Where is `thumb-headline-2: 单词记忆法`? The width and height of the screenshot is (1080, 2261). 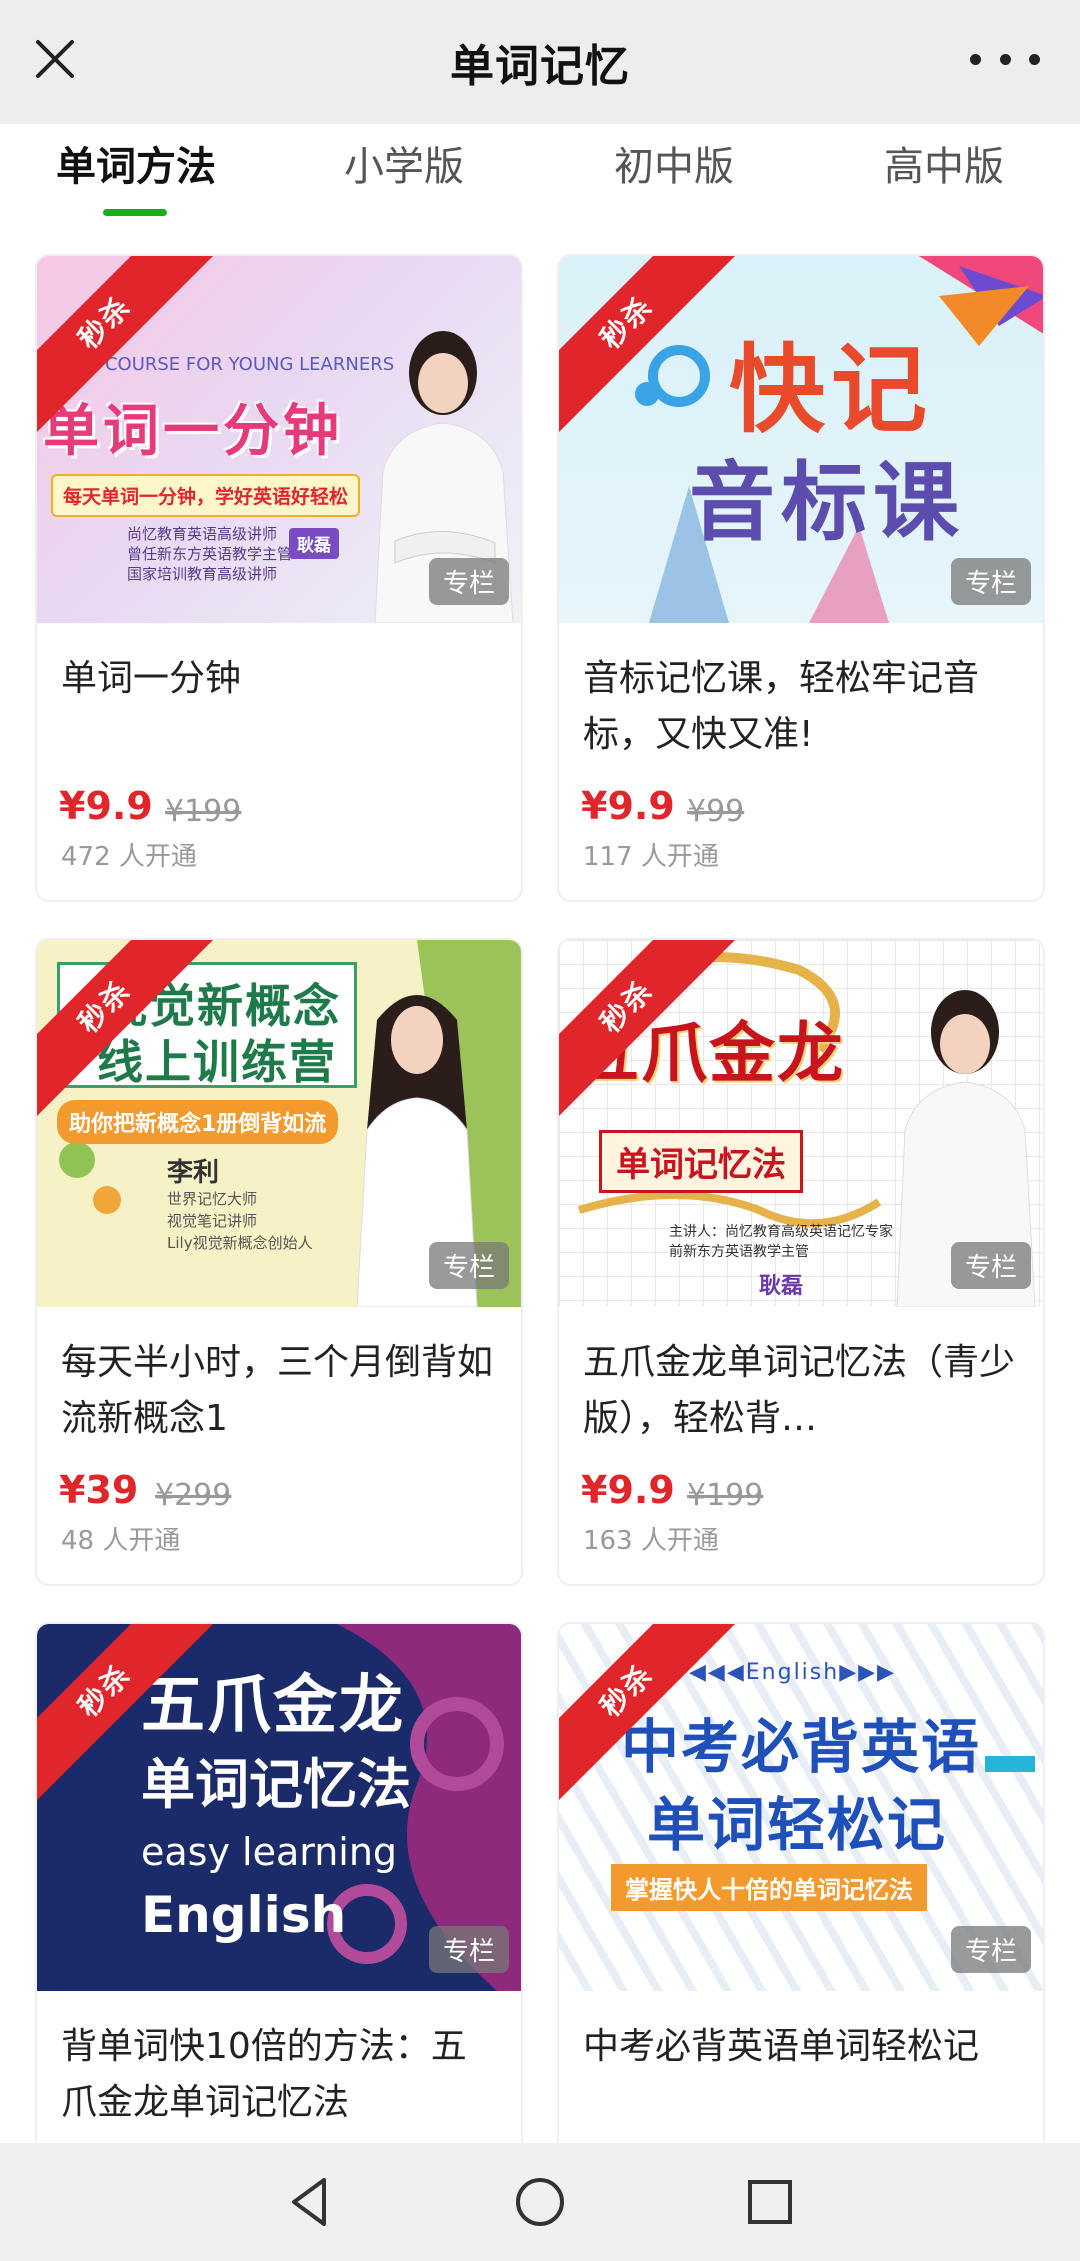 thumb-headline-2: 单词记忆法 is located at coordinates (276, 1784).